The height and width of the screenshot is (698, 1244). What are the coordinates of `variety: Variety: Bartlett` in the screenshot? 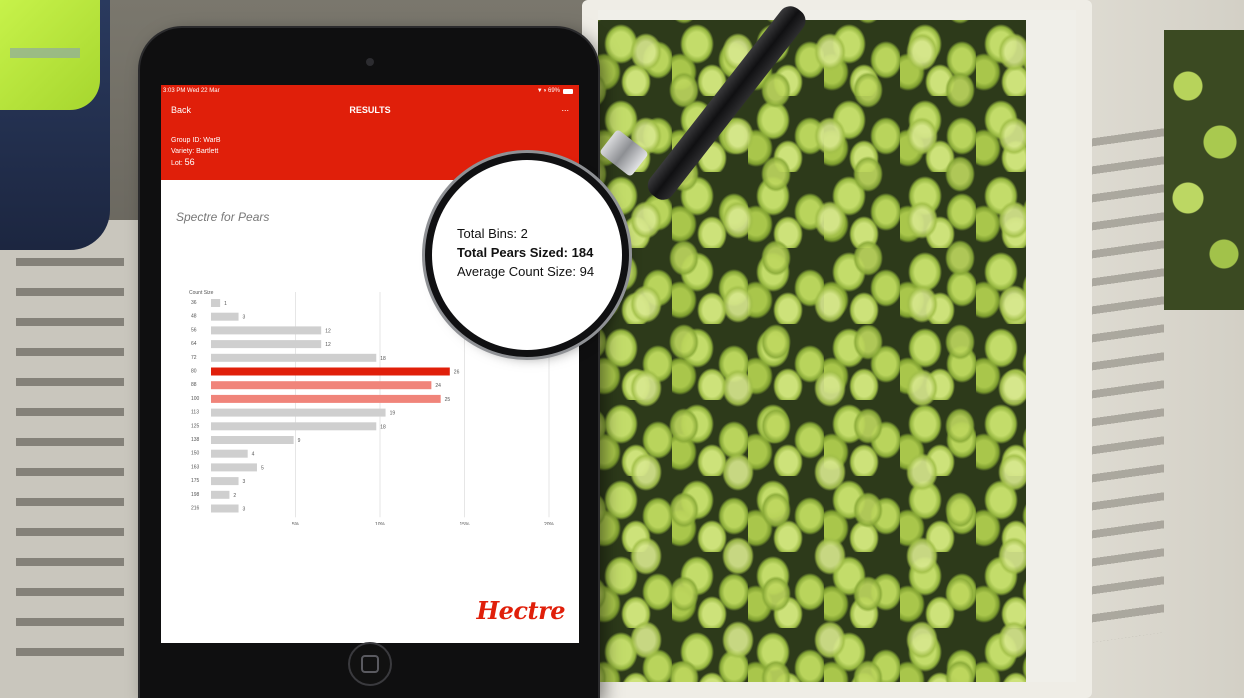 It's located at (195, 151).